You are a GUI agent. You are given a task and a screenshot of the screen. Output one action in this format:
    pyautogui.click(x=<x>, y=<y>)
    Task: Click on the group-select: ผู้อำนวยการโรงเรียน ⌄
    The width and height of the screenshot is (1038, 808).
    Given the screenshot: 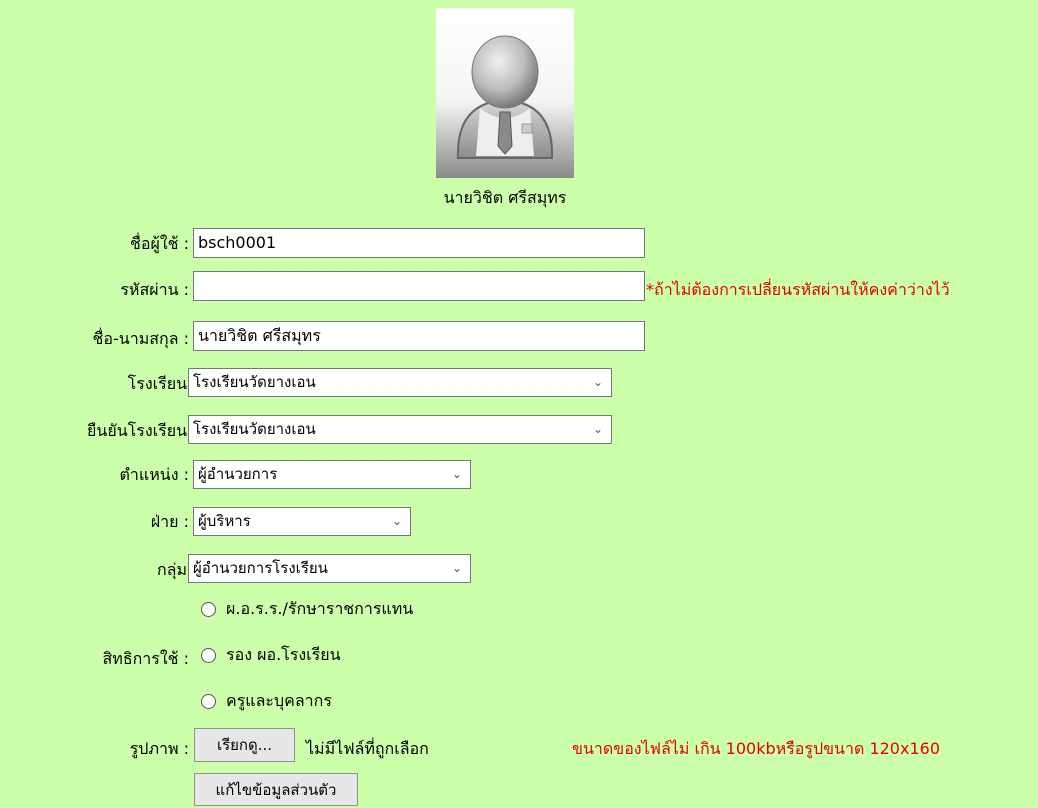 What is the action you would take?
    pyautogui.click(x=329, y=568)
    